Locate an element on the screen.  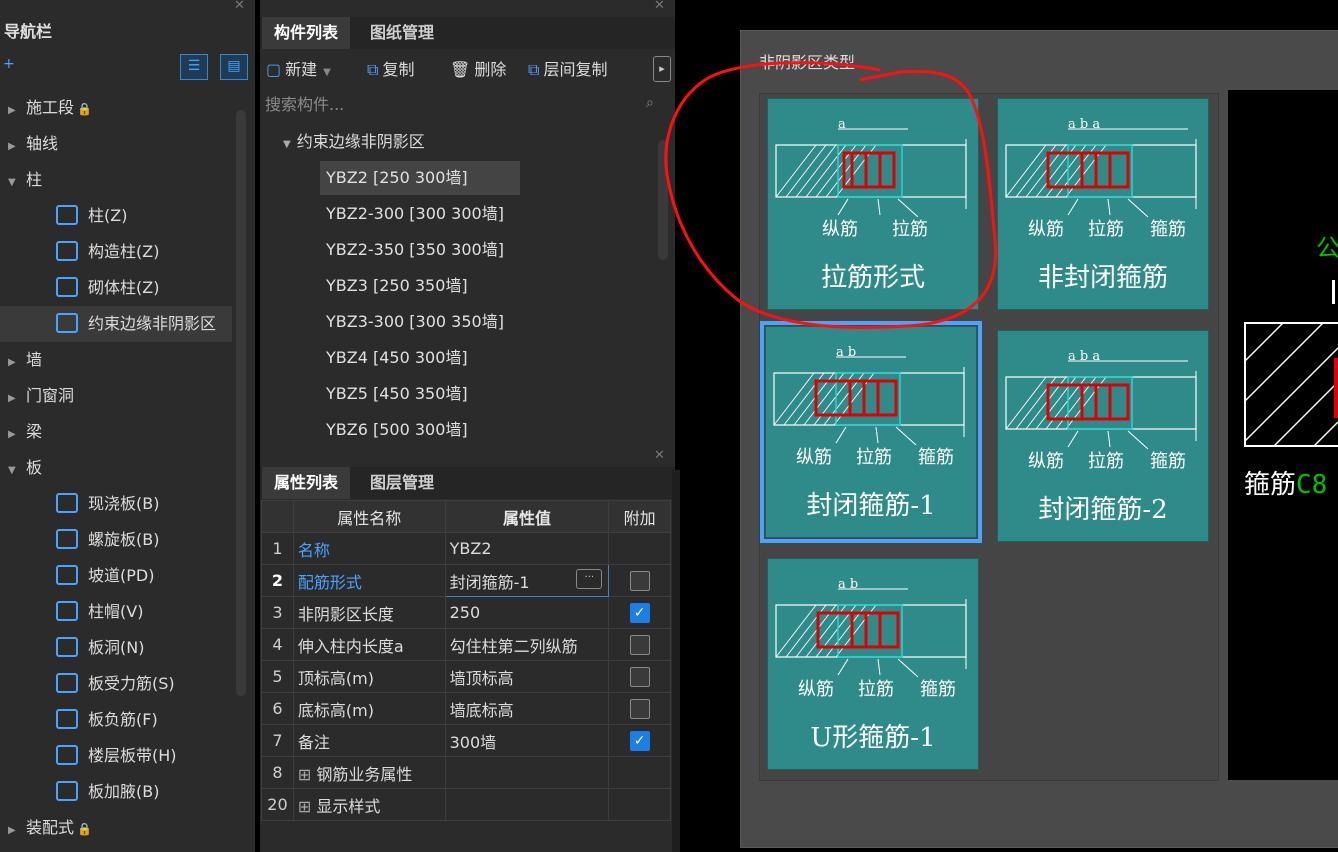
lock-icon: 🔒 is located at coordinates (84, 109).